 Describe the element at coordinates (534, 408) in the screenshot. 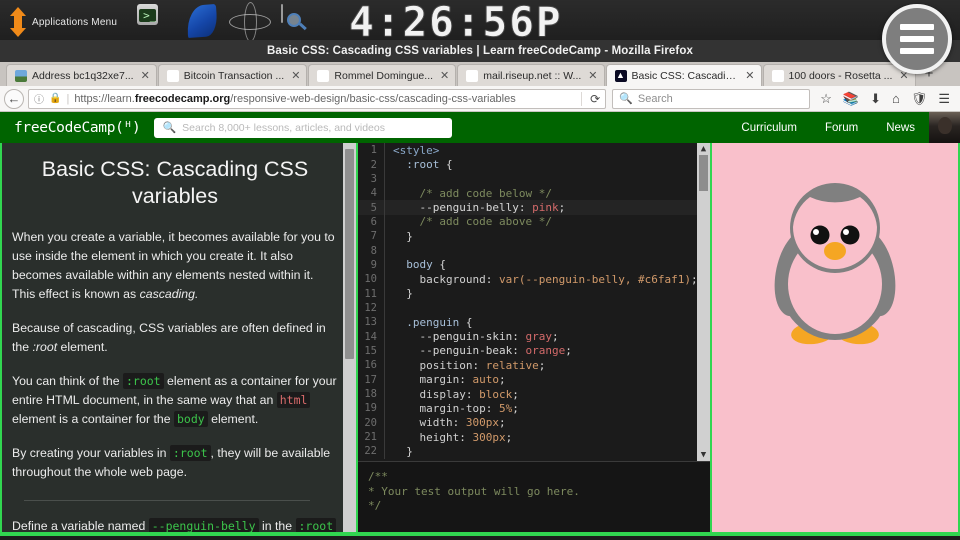

I see `code-line: 19 margin-top: 5%;` at that location.